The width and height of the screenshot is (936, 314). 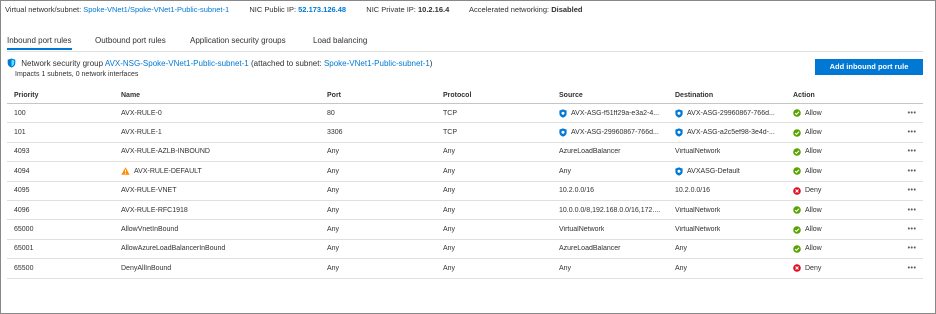 I want to click on nsg-prefix: Network security group, so click(x=62, y=63).